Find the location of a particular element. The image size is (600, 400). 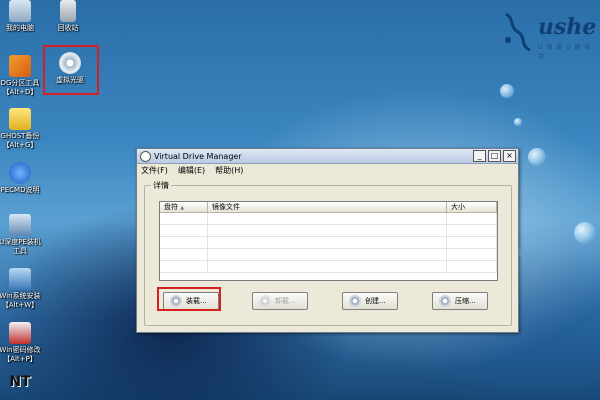

disc-compress-icon is located at coordinates (445, 301).